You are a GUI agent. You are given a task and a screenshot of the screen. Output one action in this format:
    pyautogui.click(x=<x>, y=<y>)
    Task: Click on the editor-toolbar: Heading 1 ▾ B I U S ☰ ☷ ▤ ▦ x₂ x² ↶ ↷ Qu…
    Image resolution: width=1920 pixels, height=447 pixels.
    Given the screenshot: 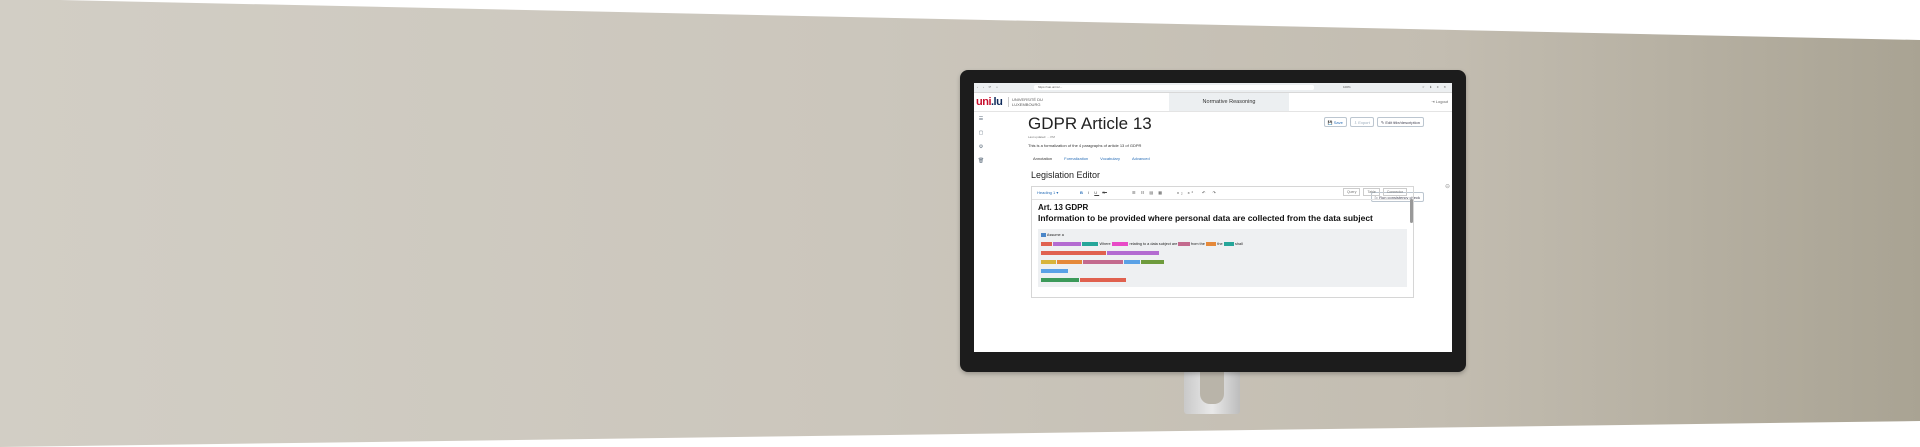 What is the action you would take?
    pyautogui.click(x=1222, y=193)
    